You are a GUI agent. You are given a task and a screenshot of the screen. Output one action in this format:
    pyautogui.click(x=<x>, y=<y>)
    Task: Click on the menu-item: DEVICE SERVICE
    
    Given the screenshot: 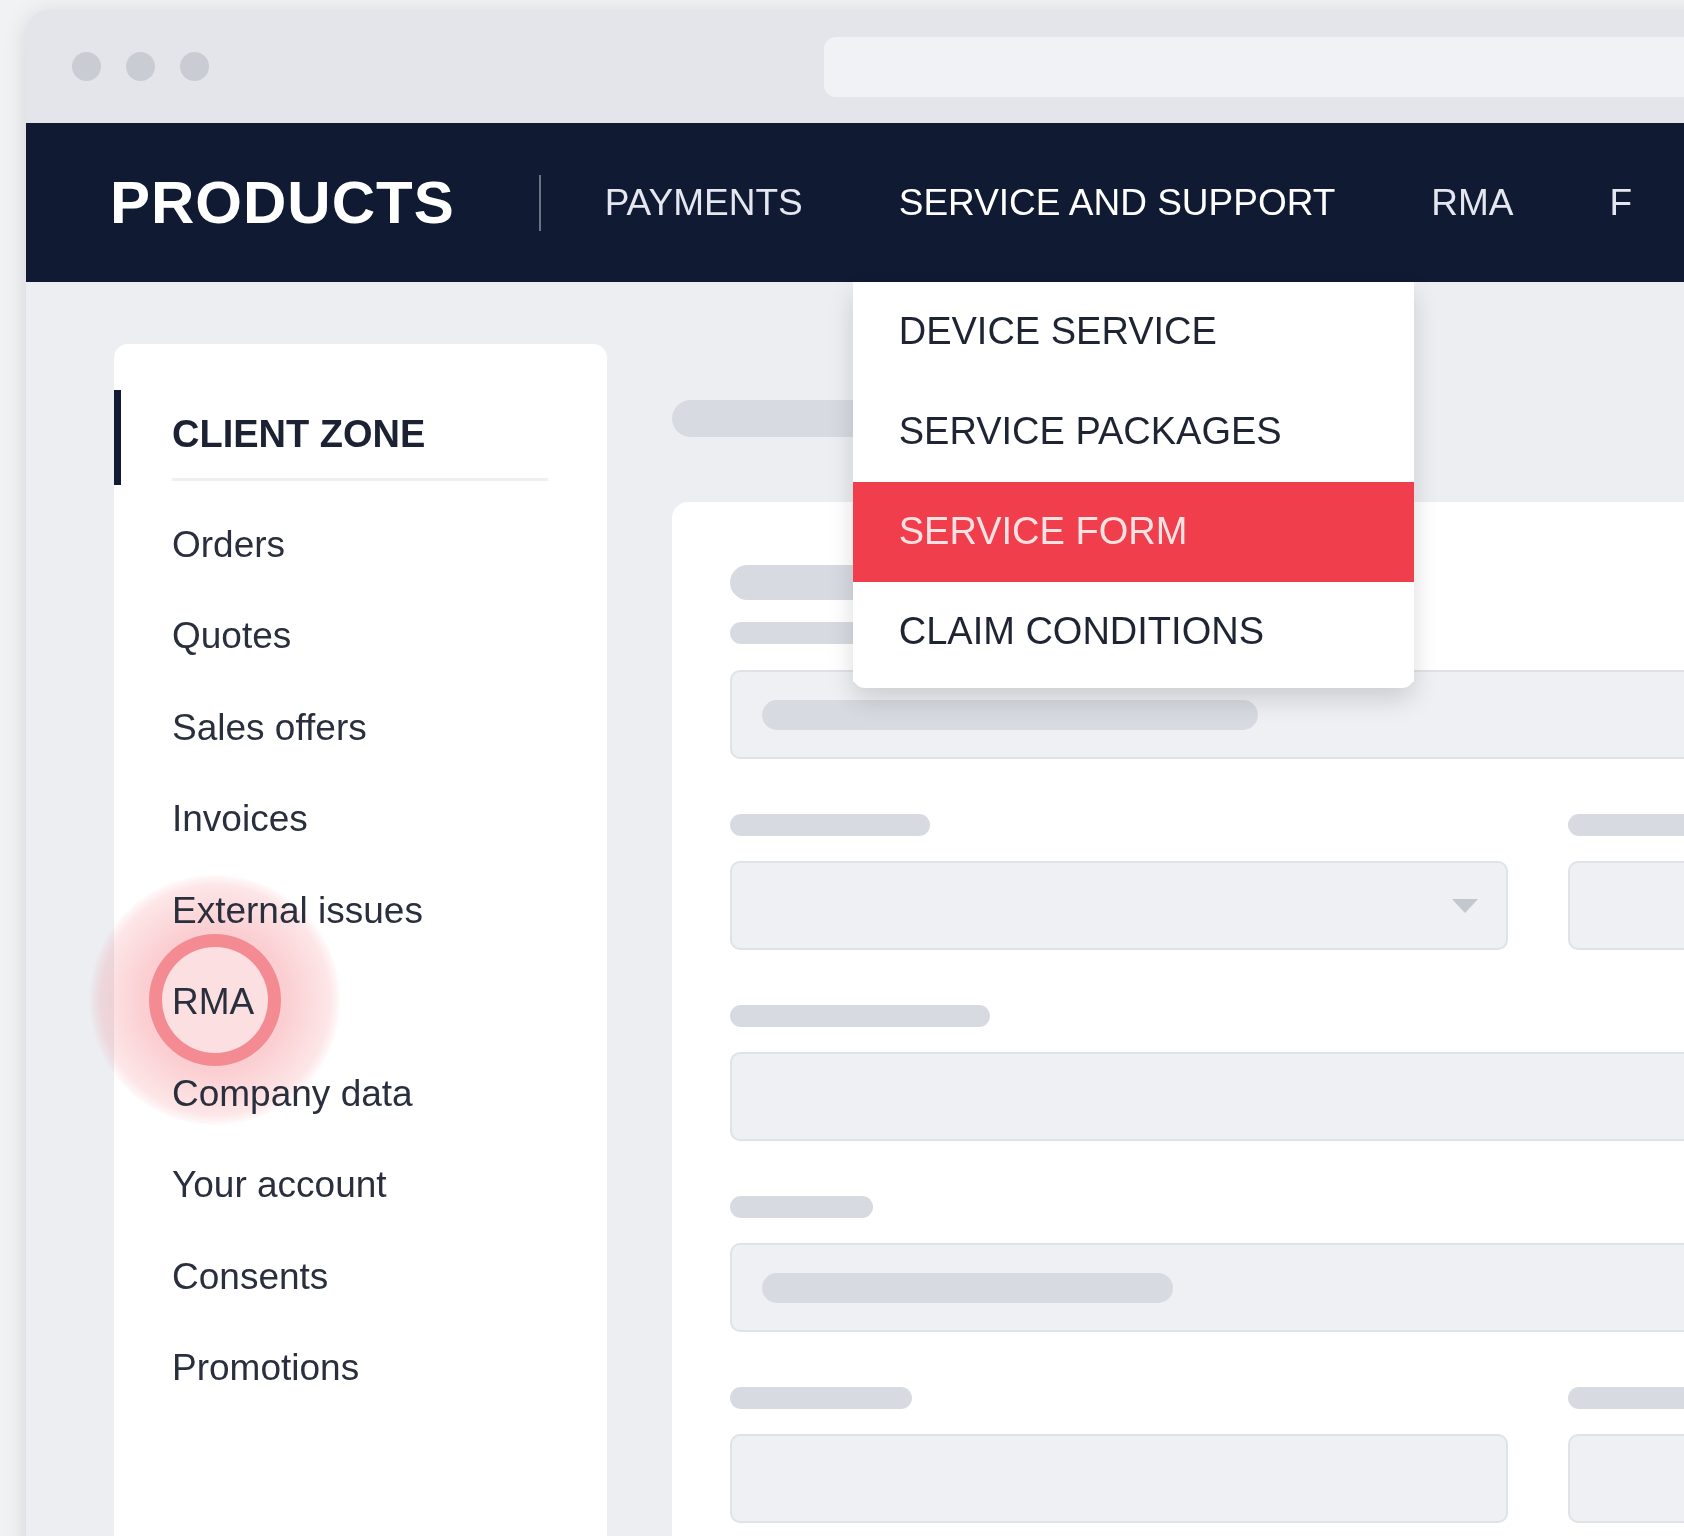 What is the action you would take?
    pyautogui.click(x=1133, y=331)
    